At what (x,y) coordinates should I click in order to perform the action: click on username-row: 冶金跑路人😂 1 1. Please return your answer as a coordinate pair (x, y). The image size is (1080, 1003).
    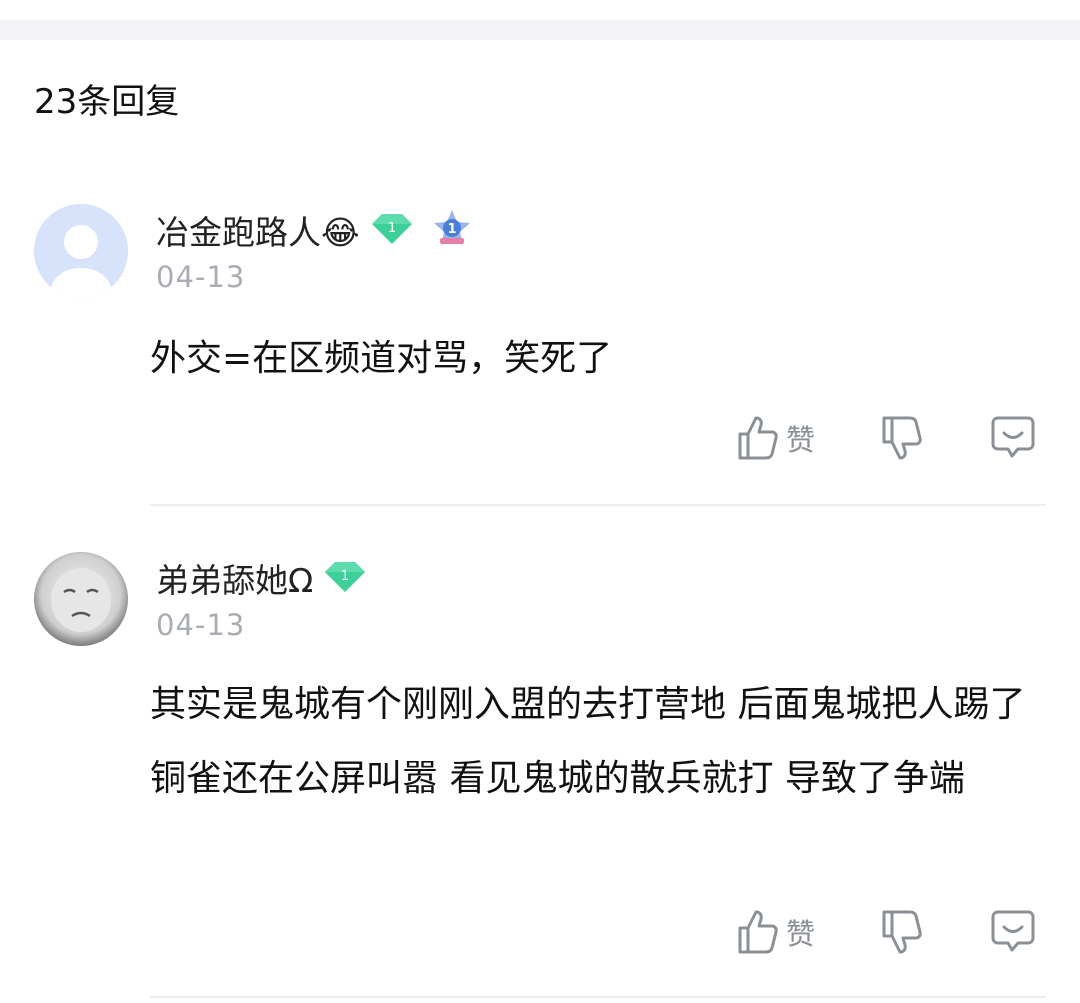
    Looking at the image, I should click on (315, 230).